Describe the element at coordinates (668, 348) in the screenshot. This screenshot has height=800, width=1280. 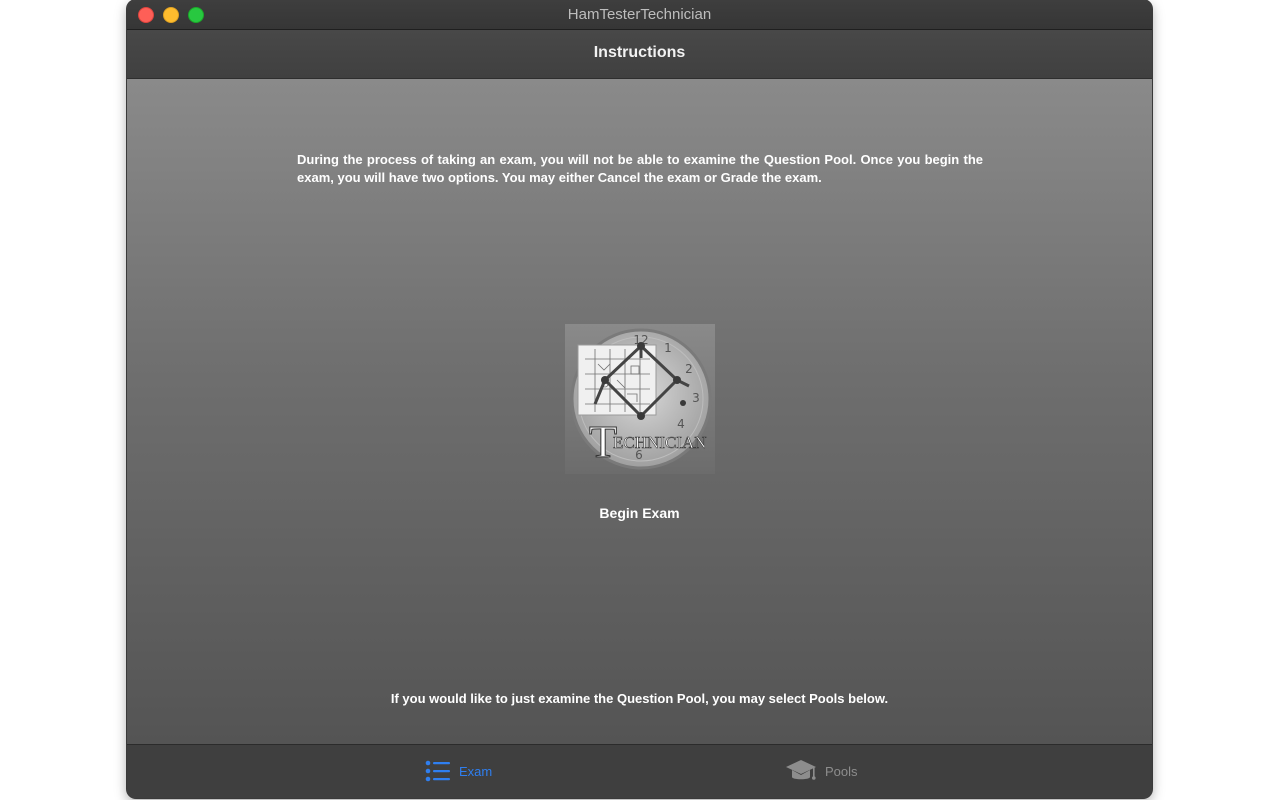
I see `svg-text: 1` at that location.